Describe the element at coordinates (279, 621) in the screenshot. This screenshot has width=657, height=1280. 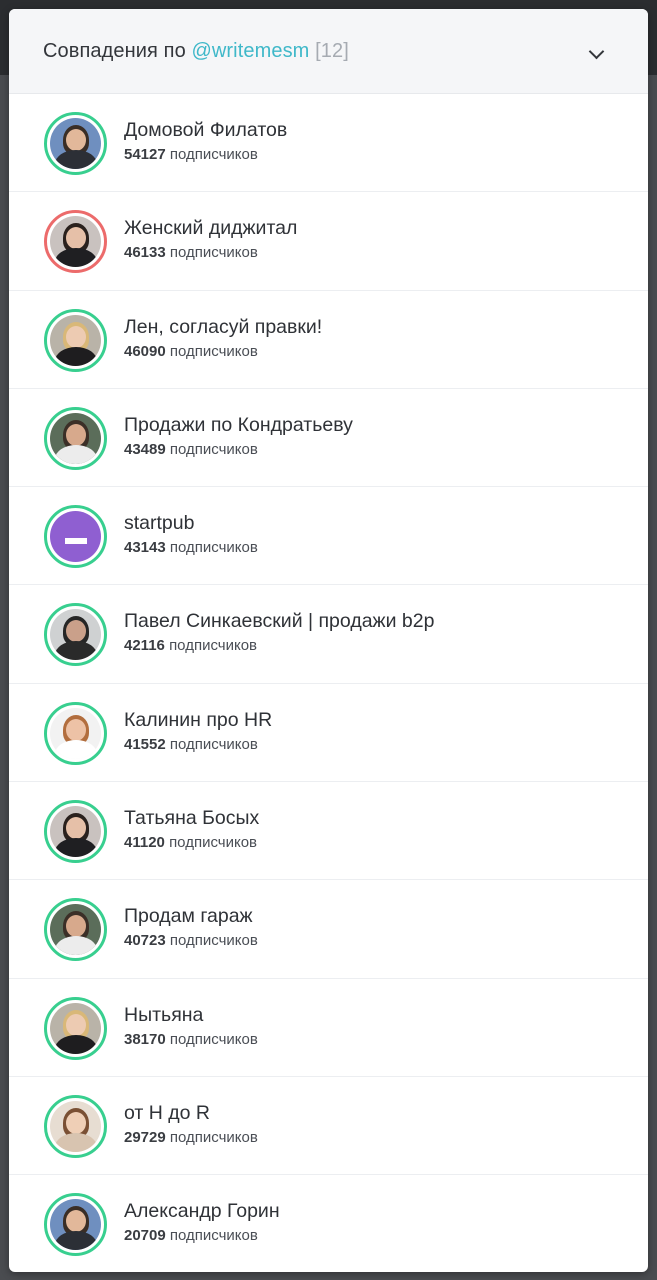
I see `channel-name: Павел Синкаевский | продажи b2p` at that location.